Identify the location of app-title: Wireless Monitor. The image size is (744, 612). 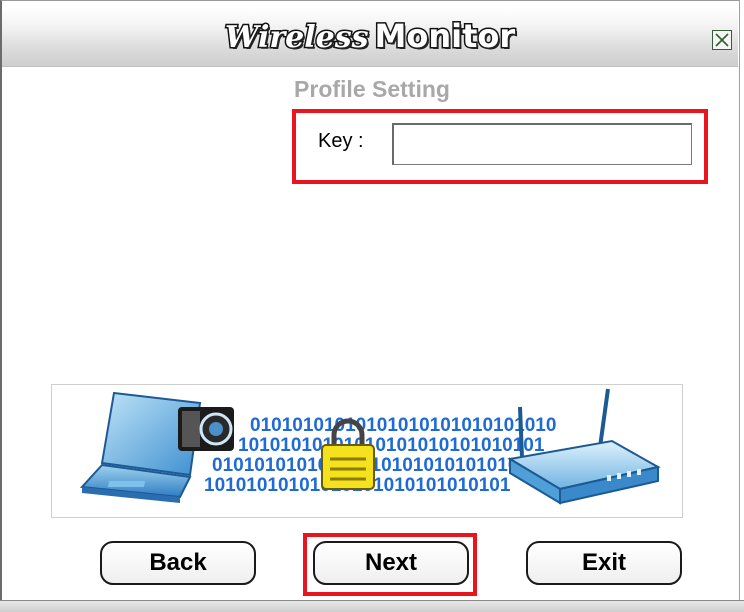
(370, 36).